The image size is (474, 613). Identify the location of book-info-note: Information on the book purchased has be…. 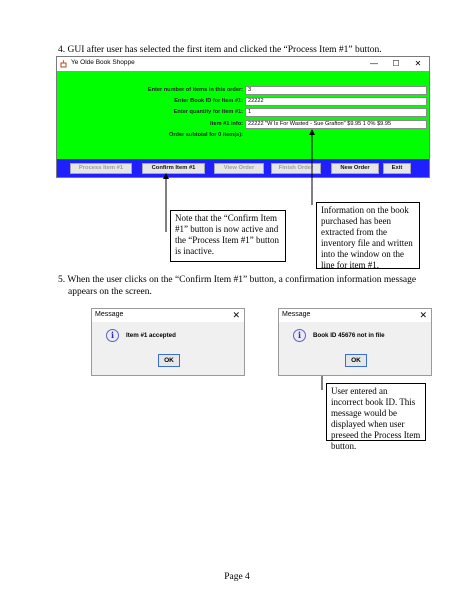
(368, 236).